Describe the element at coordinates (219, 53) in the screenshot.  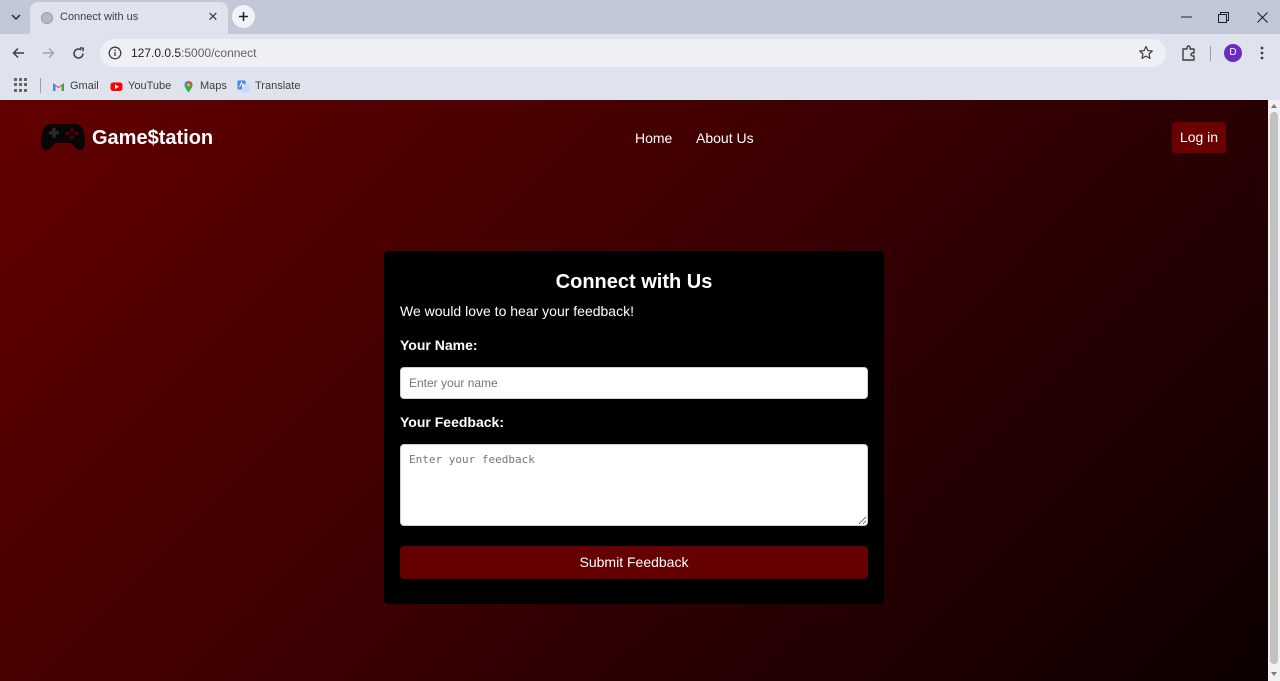
I see `url-path: :5000/connect` at that location.